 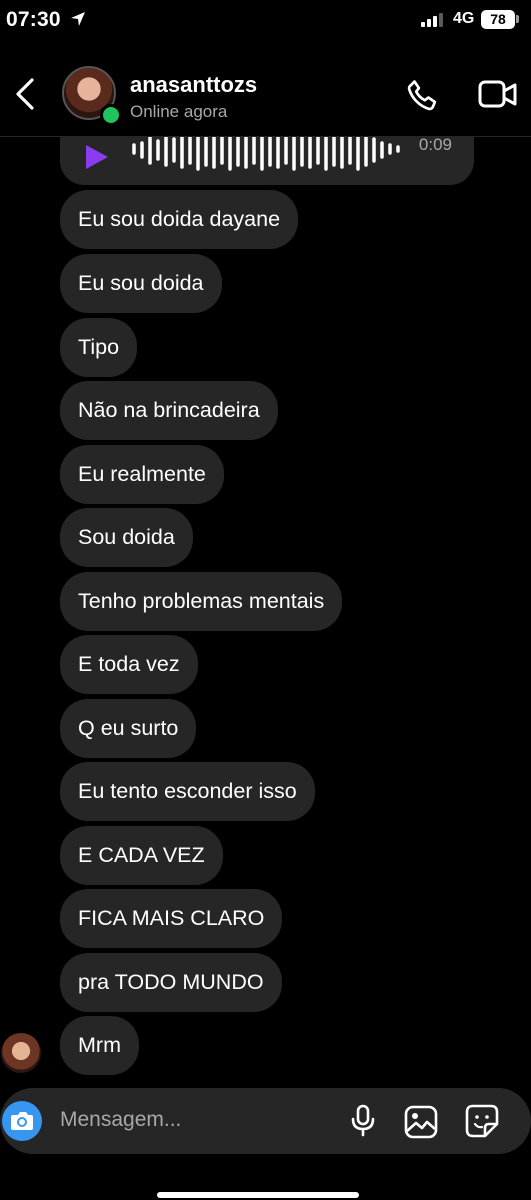 What do you see at coordinates (482, 1121) in the screenshot?
I see `sticker-icon` at bounding box center [482, 1121].